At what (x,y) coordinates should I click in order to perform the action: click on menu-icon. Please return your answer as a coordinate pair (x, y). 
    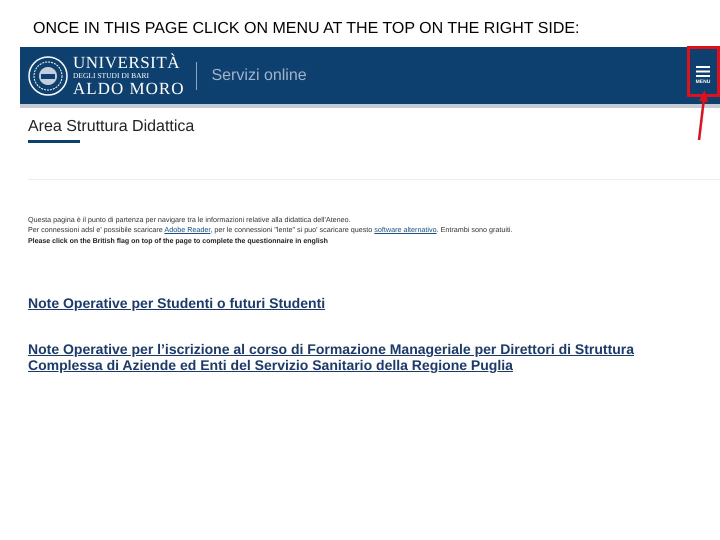
    Looking at the image, I should click on (703, 71).